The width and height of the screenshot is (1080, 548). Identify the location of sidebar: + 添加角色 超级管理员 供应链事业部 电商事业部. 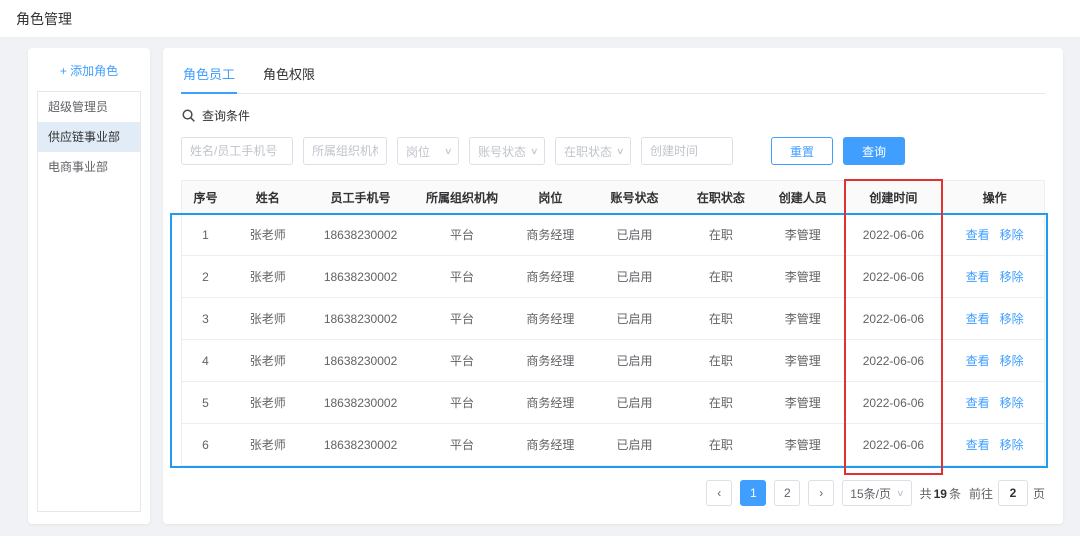
(89, 286).